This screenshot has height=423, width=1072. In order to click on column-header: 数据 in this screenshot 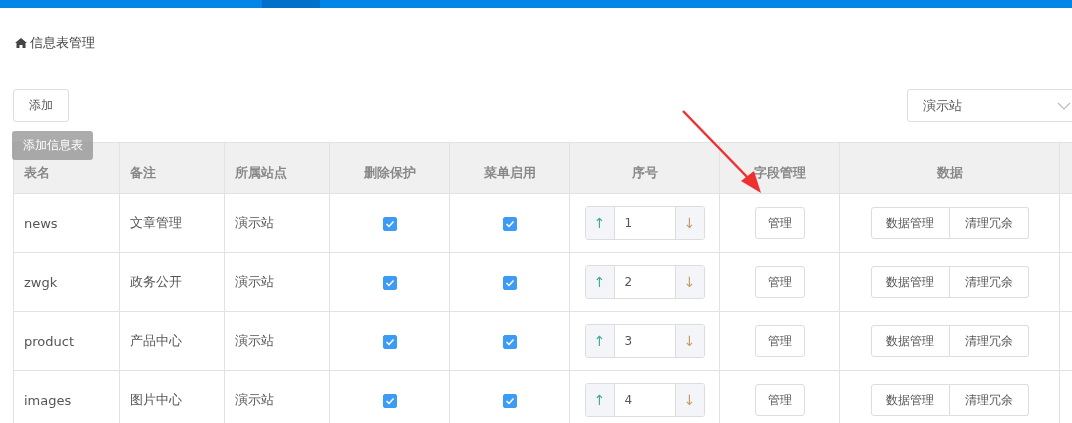, I will do `click(949, 168)`.